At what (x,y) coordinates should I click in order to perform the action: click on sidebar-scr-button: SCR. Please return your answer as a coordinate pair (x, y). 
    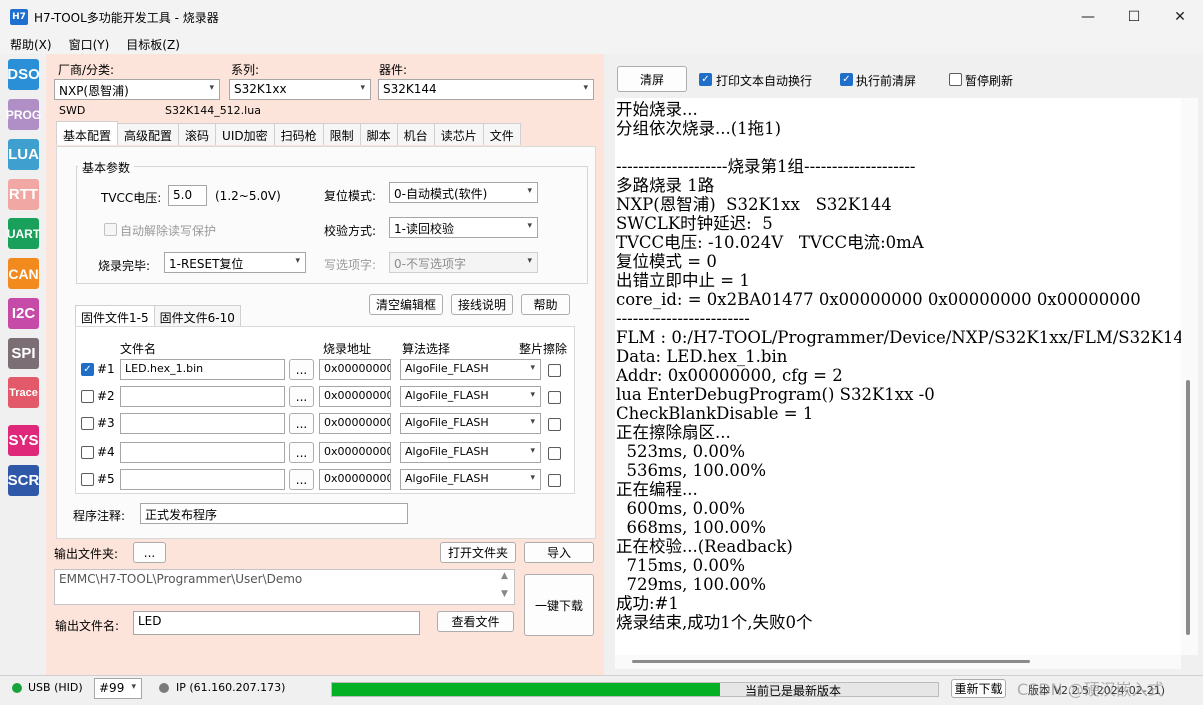
    Looking at the image, I should click on (23, 480).